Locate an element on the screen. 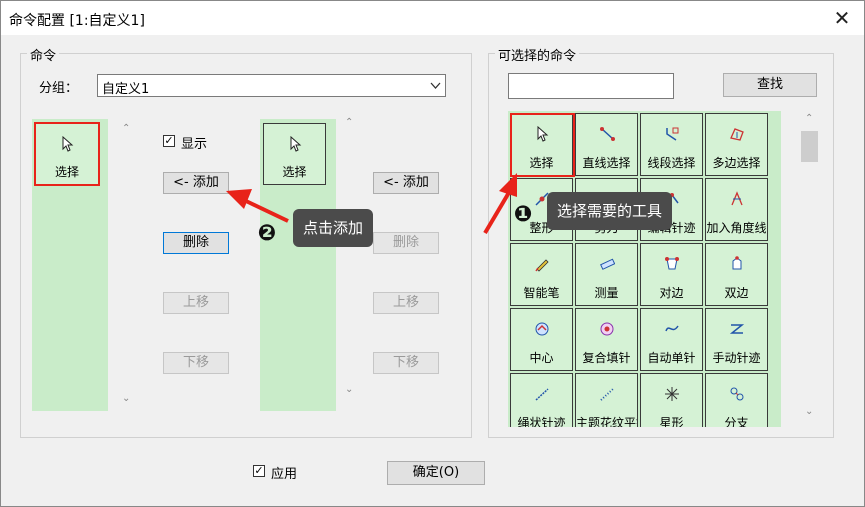 The width and height of the screenshot is (865, 507). command-cell-label: 线段选择 is located at coordinates (671, 163).